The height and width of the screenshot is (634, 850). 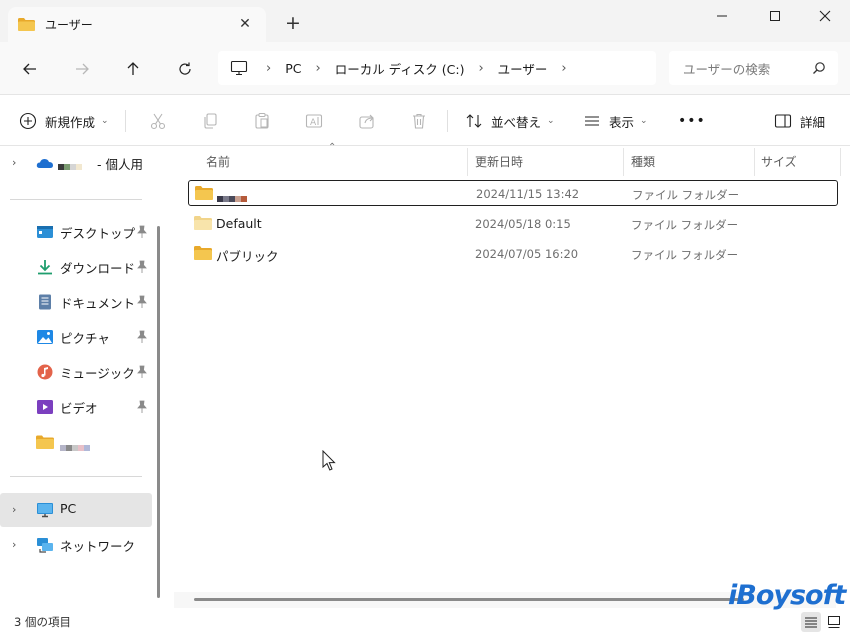 I want to click on sidebar-item-label: ネットワーク, so click(x=98, y=546).